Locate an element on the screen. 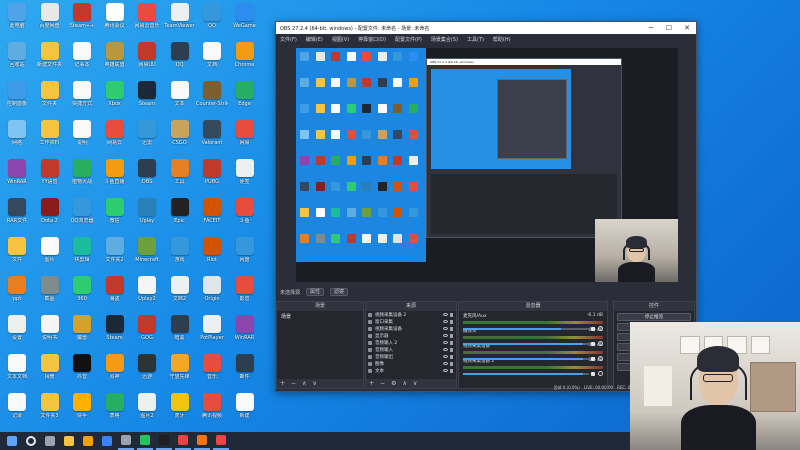  desktop-icon: 邮件 is located at coordinates (245, 373).